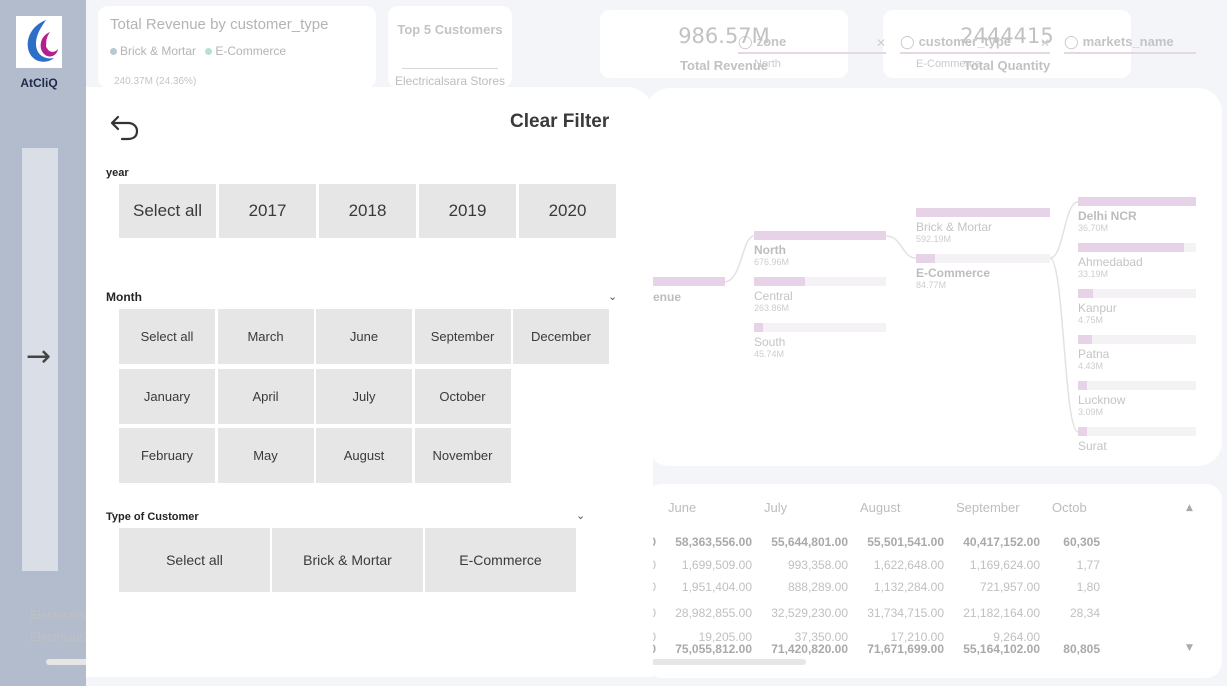 This screenshot has height=686, width=1227. What do you see at coordinates (194, 560) in the screenshot?
I see `customer-type-option: Select all` at bounding box center [194, 560].